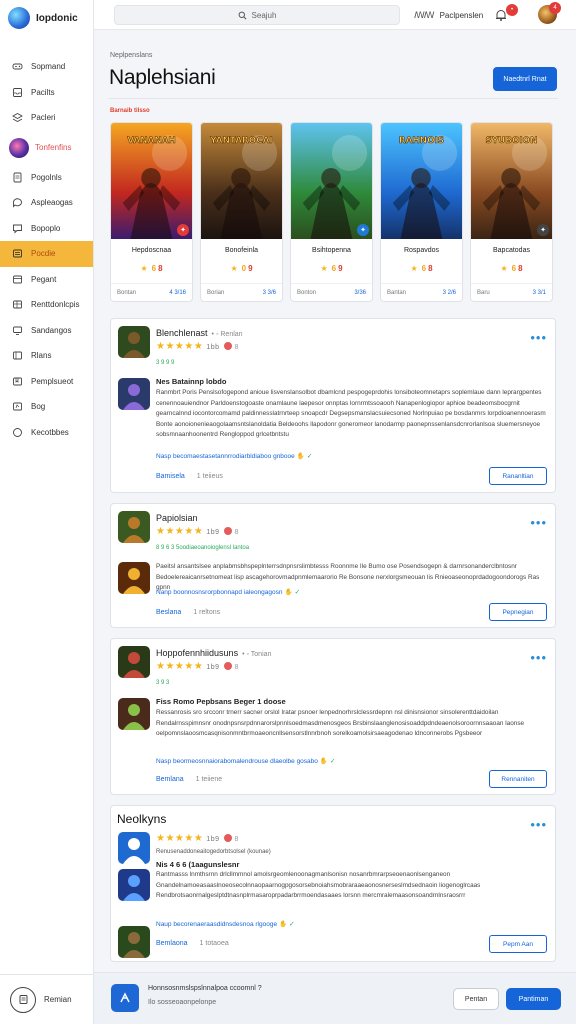 The width and height of the screenshot is (576, 1024). Describe the element at coordinates (151, 212) in the screenshot. I see `game-card: VANANAH ✦ Hepdoscnaa ★ 6 8 Bontan 4 3/16` at that location.